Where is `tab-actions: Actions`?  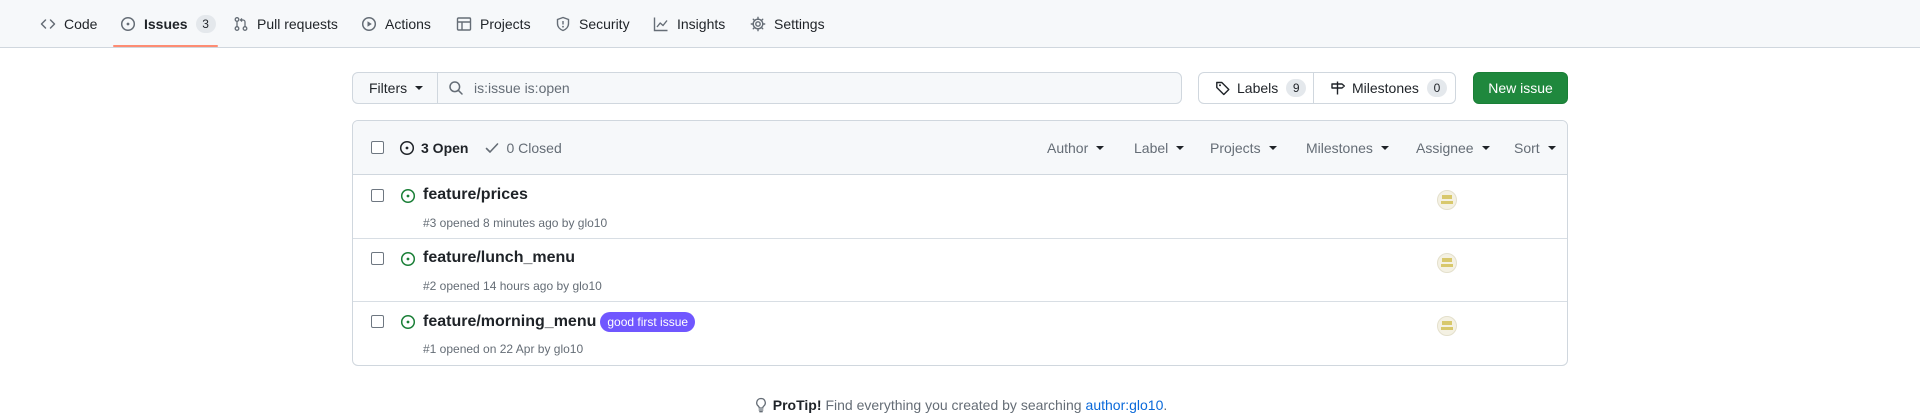 tab-actions: Actions is located at coordinates (396, 24).